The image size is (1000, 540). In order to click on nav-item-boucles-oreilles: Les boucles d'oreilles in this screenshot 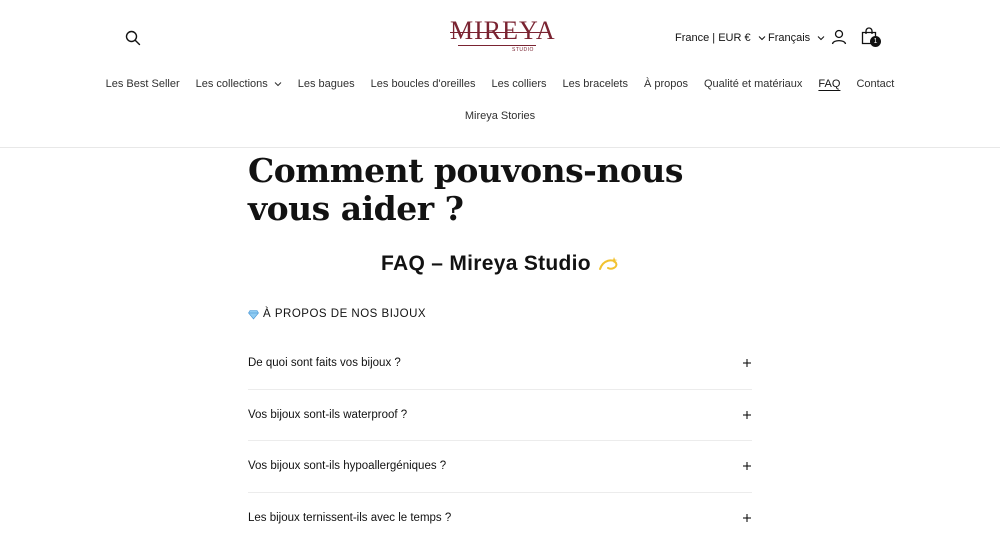, I will do `click(423, 84)`.